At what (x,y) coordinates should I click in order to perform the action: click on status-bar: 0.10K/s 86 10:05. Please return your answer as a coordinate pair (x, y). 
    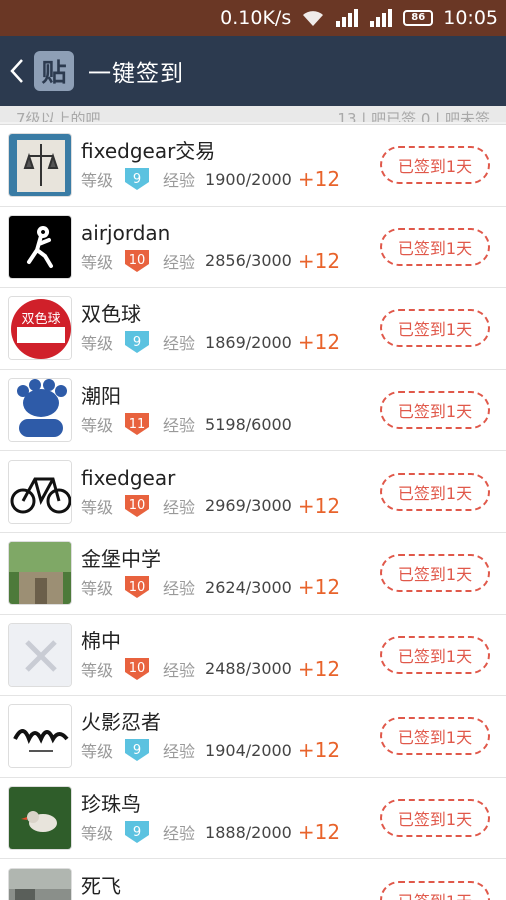
    Looking at the image, I should click on (253, 18).